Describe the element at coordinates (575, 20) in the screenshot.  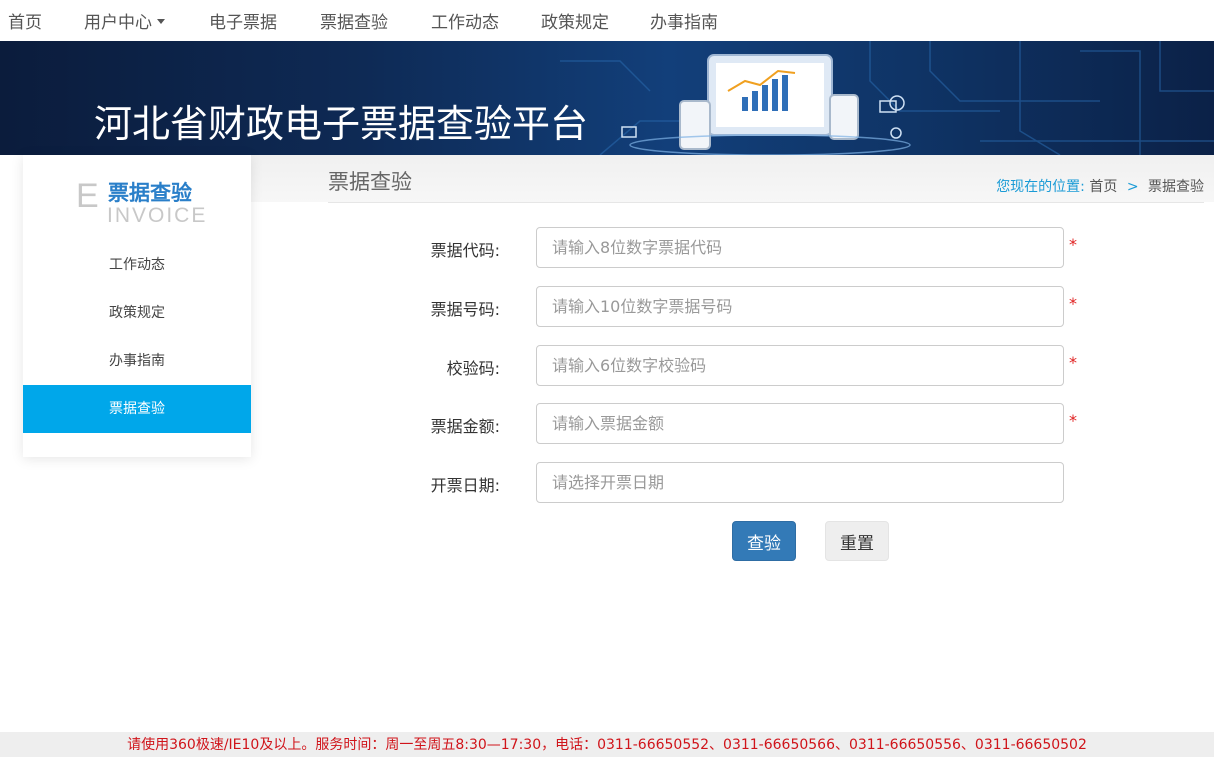
I see `nav-policy: 政策规定` at that location.